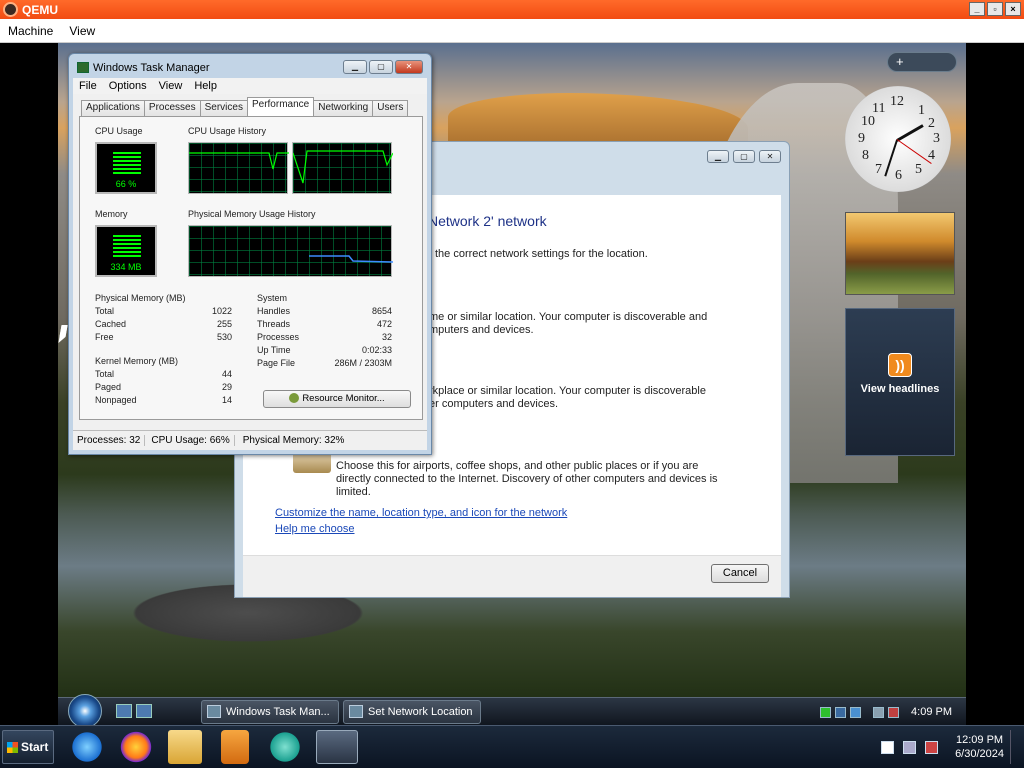 The image size is (1024, 768). Describe the element at coordinates (995, 9) in the screenshot. I see `restore-button: ▫` at that location.